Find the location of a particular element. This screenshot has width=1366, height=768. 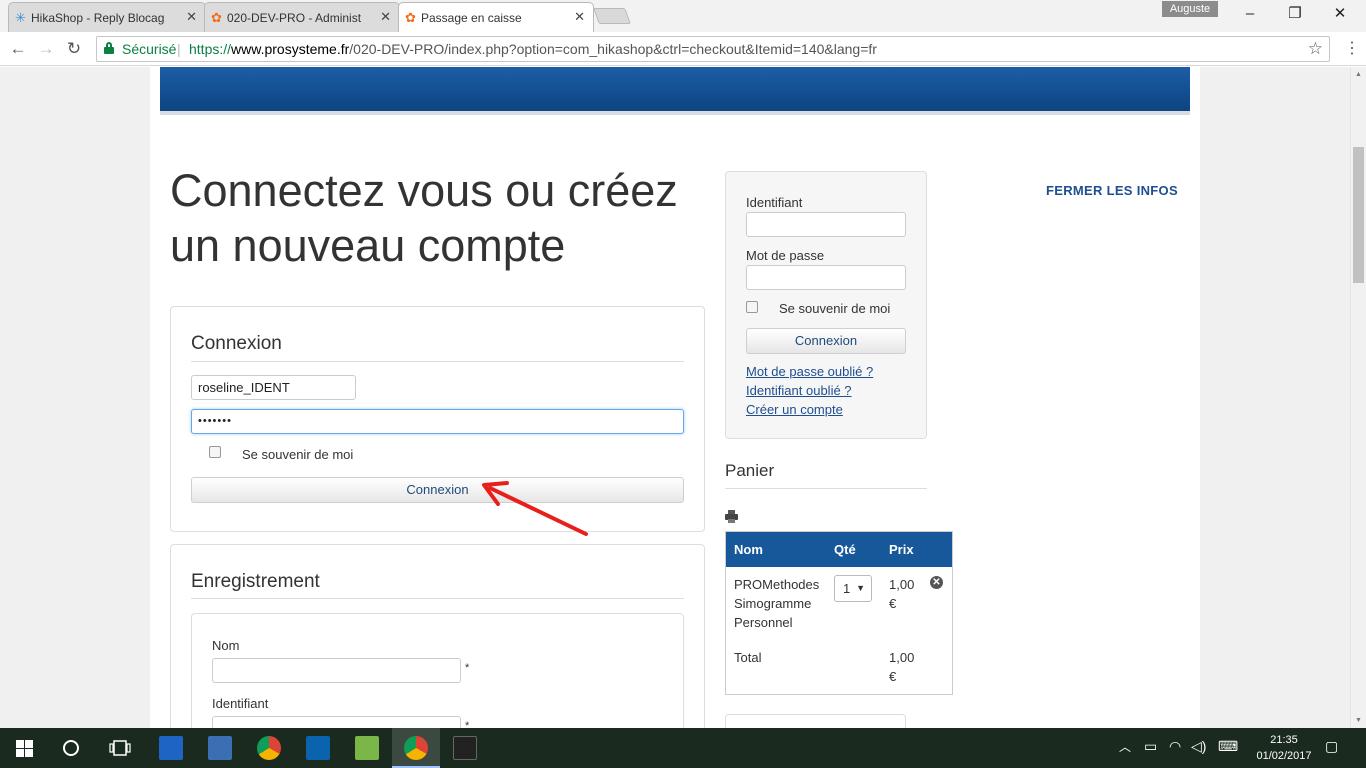

username-input: roseline_IDENT is located at coordinates (273, 387).